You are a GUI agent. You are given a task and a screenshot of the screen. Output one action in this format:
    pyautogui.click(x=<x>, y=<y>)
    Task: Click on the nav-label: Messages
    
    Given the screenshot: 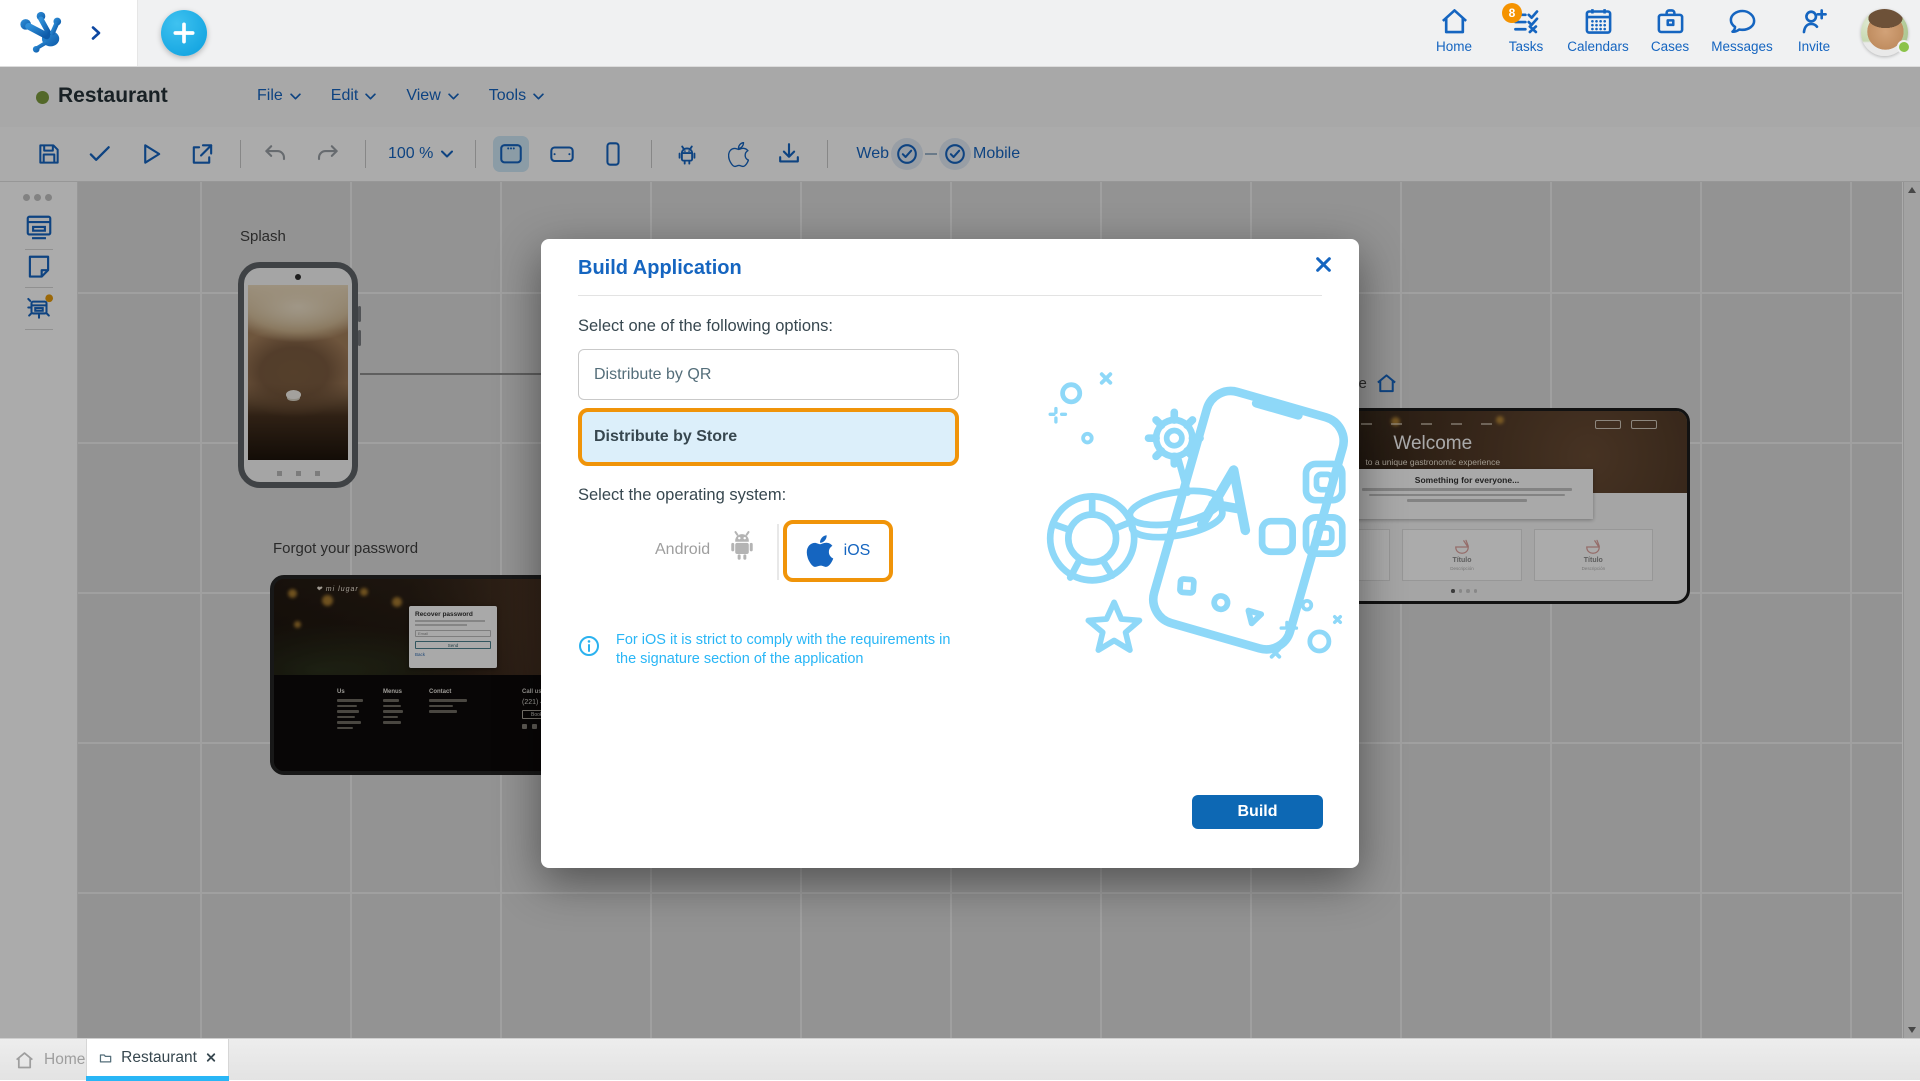 What is the action you would take?
    pyautogui.click(x=1742, y=46)
    